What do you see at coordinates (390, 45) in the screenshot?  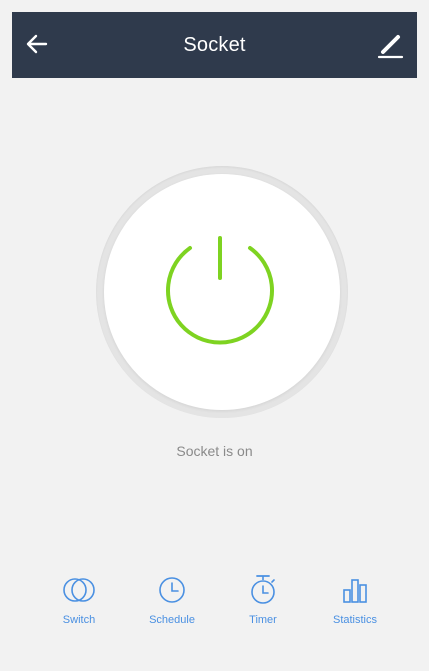 I see `pencil-icon` at bounding box center [390, 45].